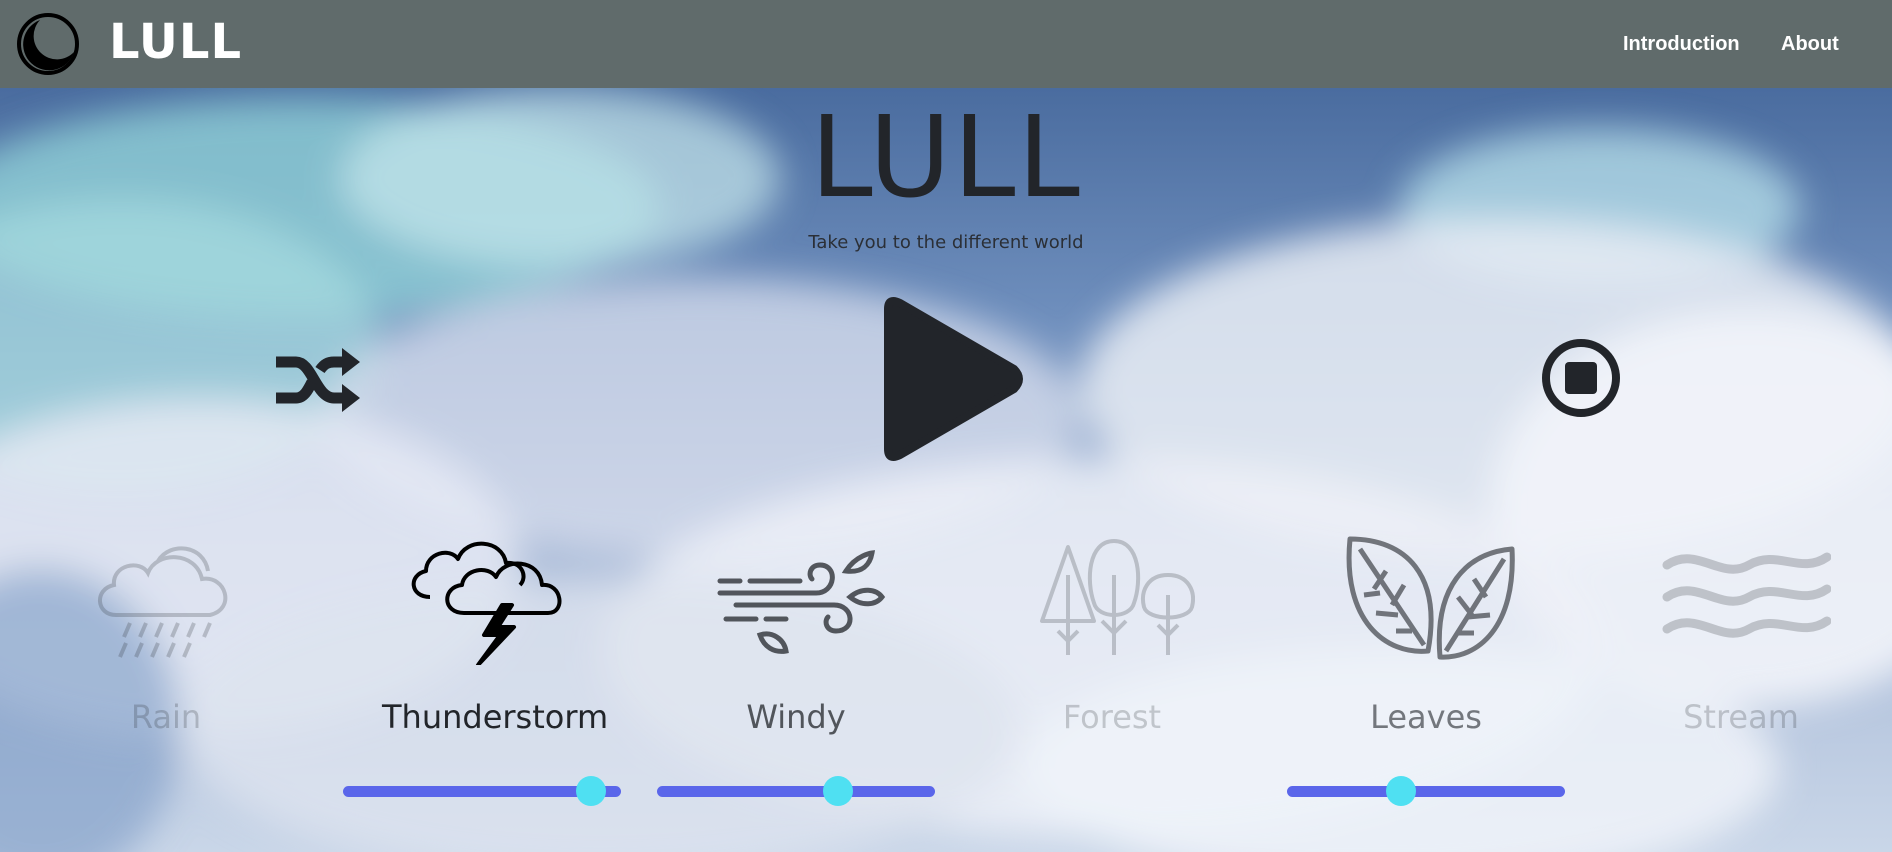  What do you see at coordinates (1112, 717) in the screenshot?
I see `sound-label-forest: Forest` at bounding box center [1112, 717].